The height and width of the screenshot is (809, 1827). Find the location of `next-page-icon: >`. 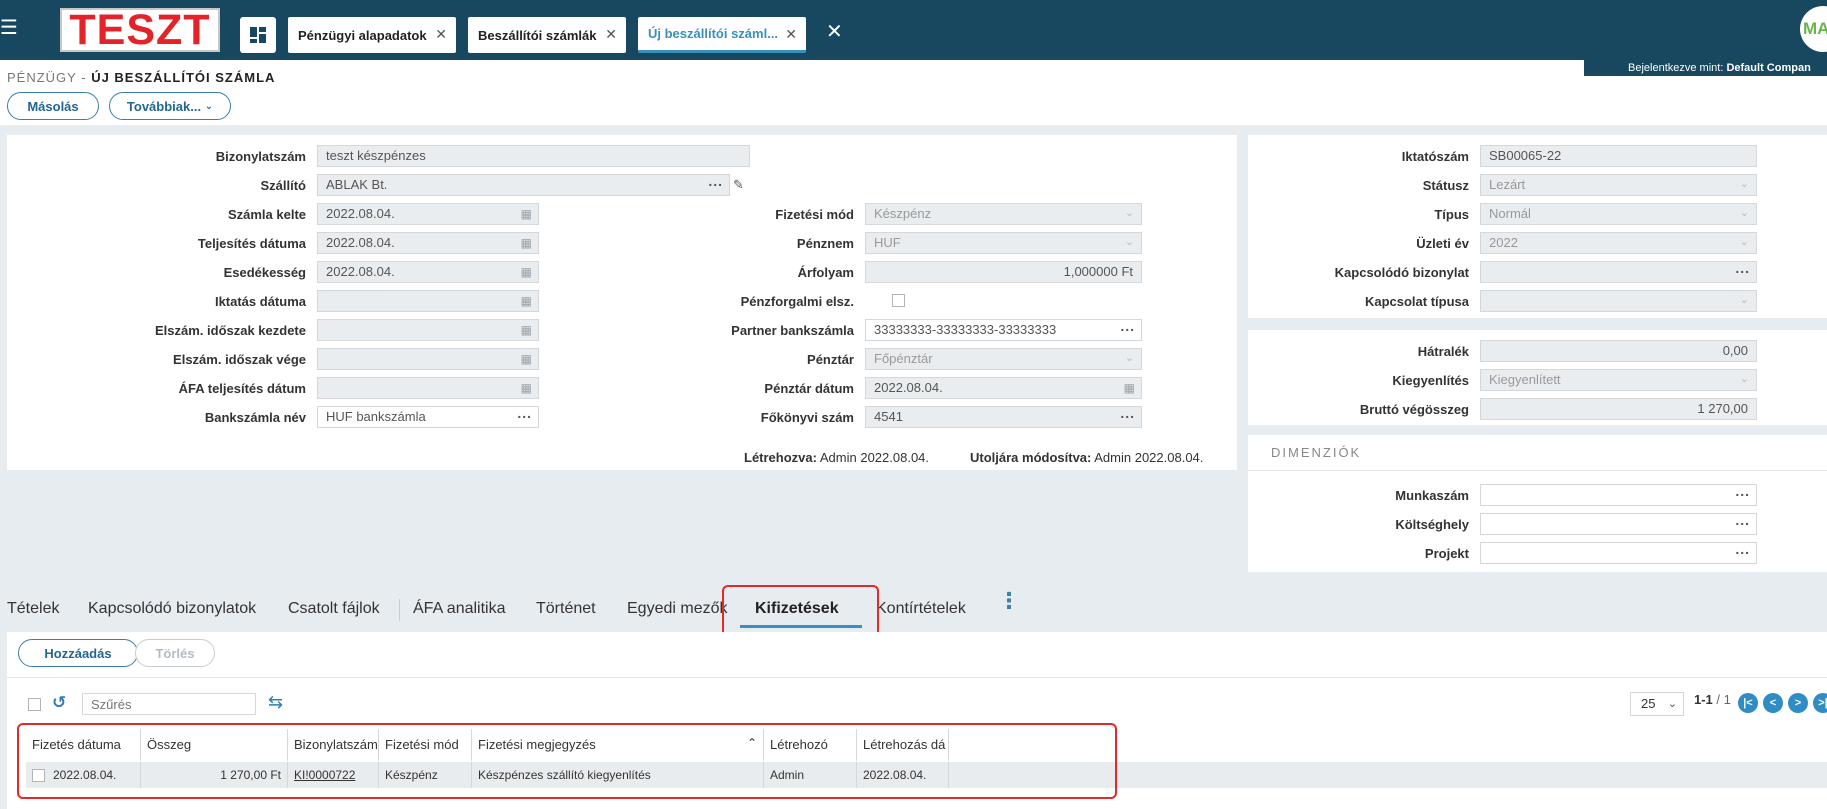

next-page-icon: > is located at coordinates (1798, 703).